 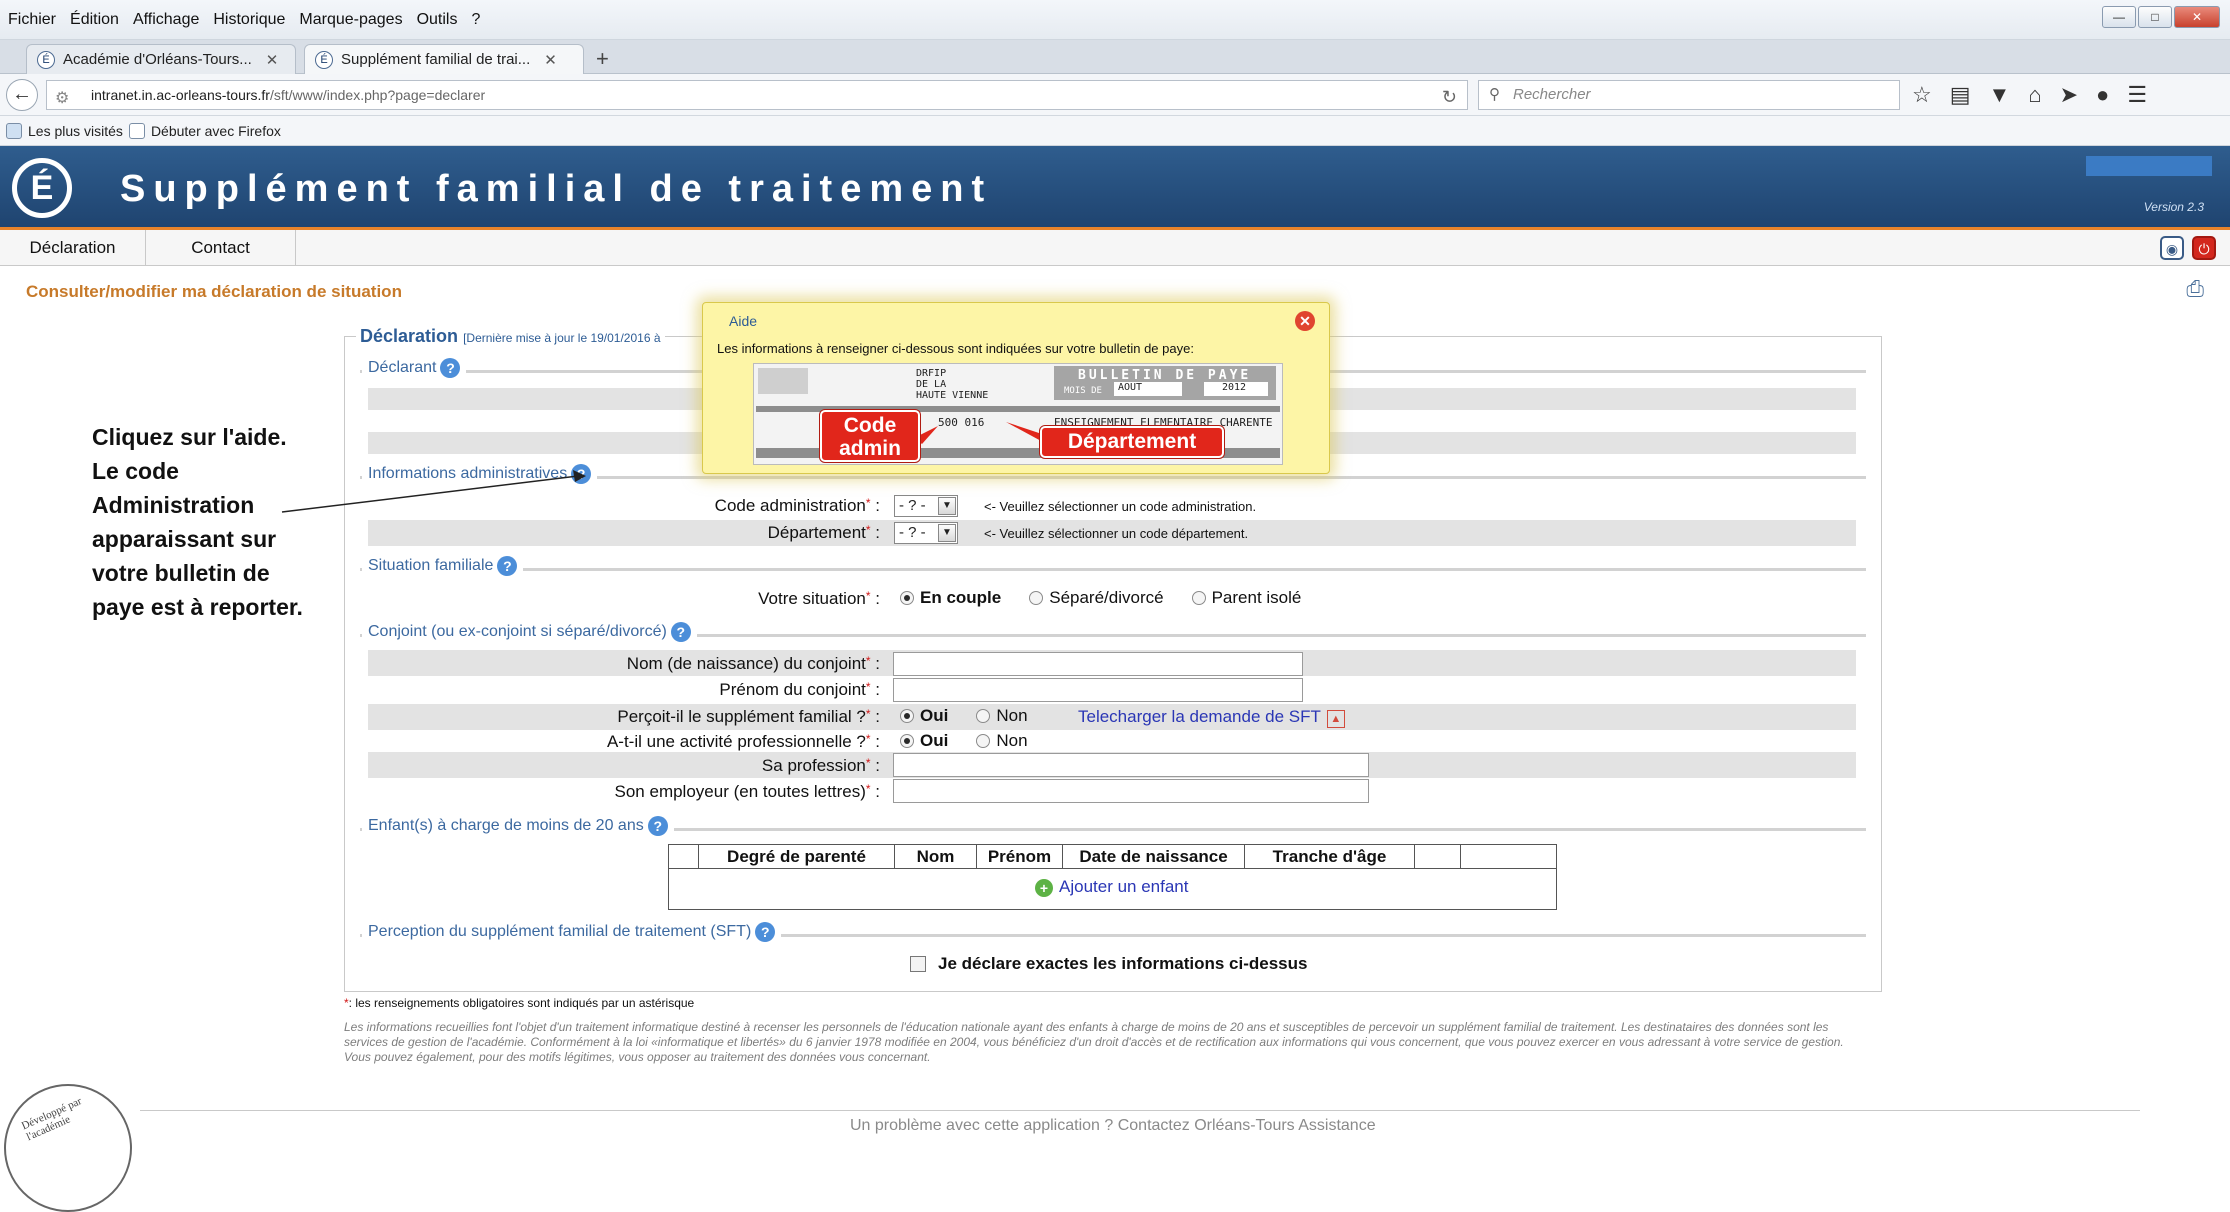 I want to click on menu-edition: Édition, so click(x=94, y=20).